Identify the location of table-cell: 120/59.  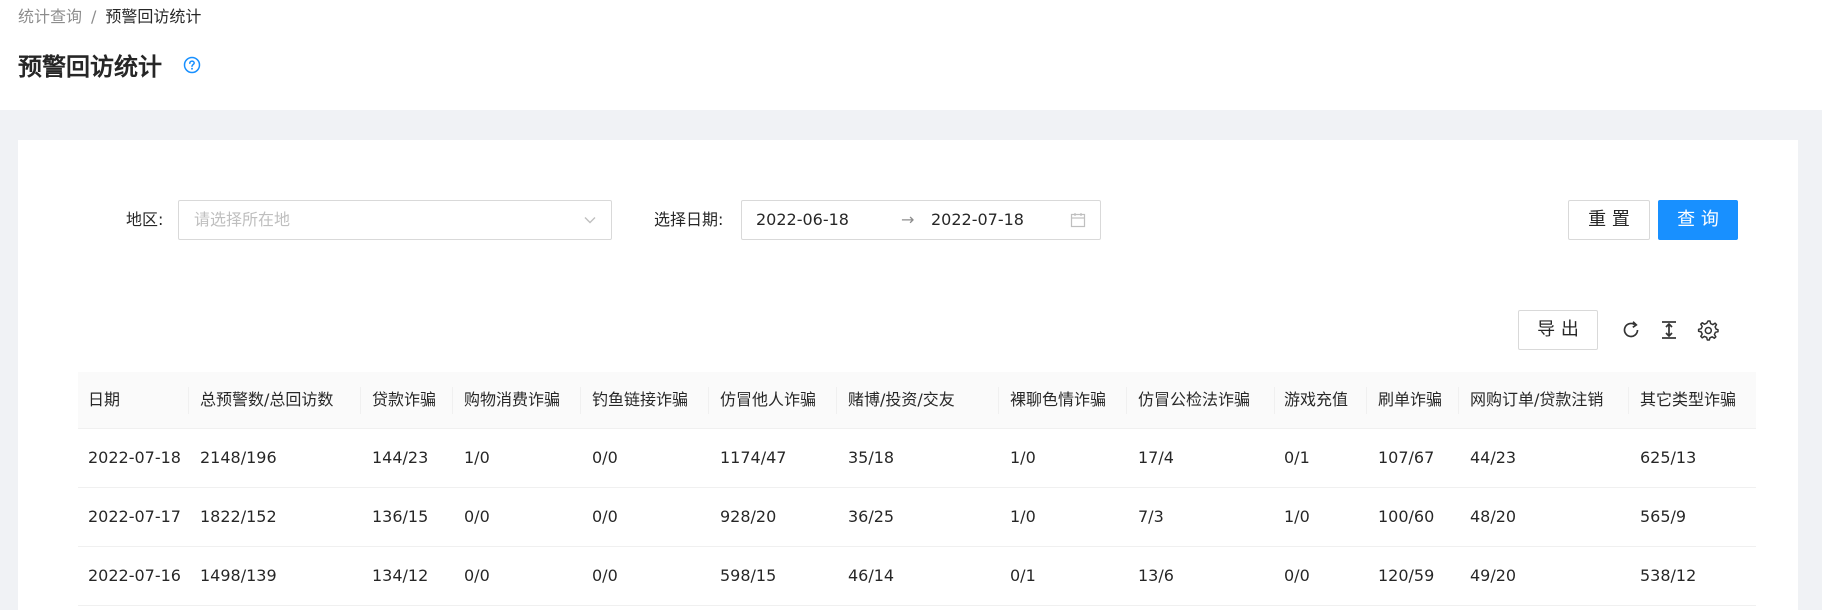
(1406, 575).